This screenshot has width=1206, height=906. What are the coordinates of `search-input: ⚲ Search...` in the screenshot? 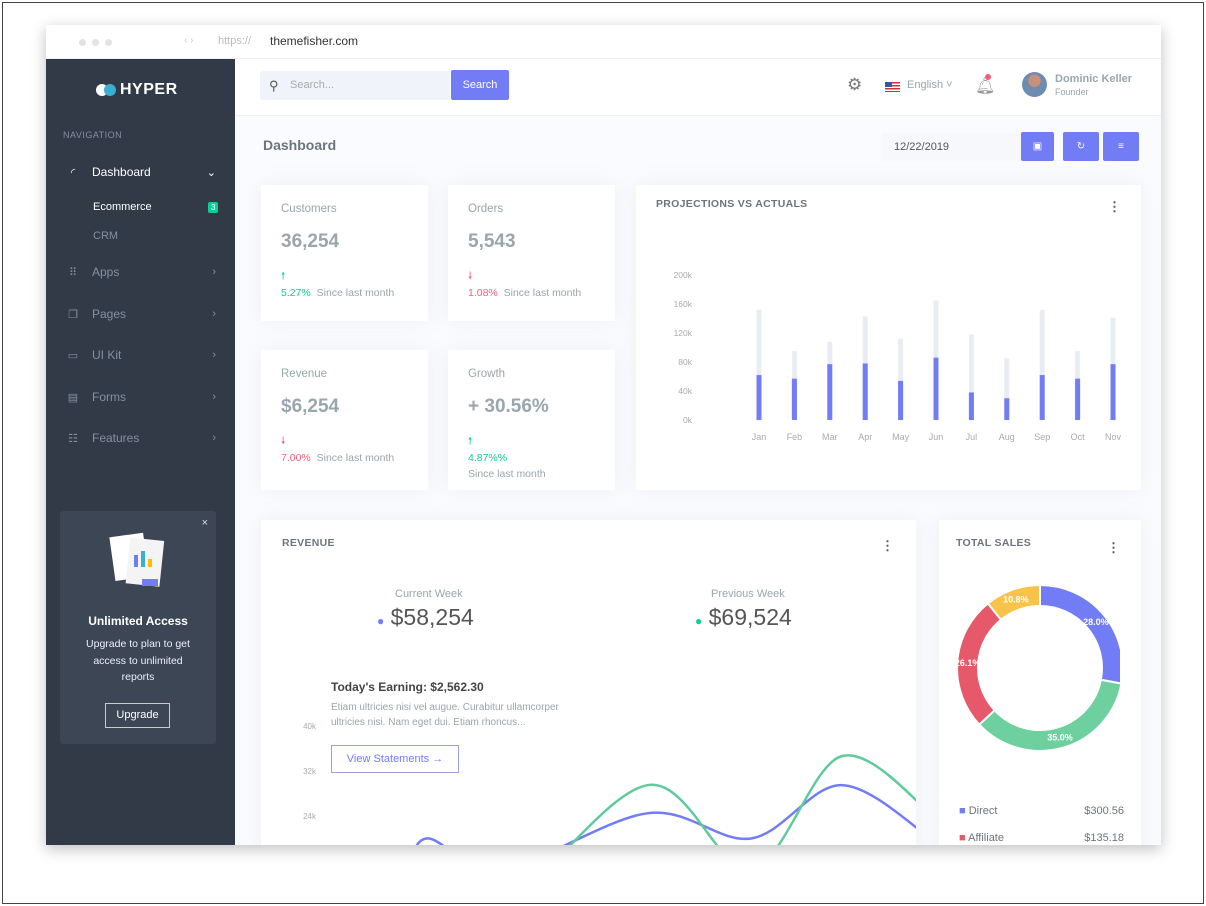 It's located at (355, 85).